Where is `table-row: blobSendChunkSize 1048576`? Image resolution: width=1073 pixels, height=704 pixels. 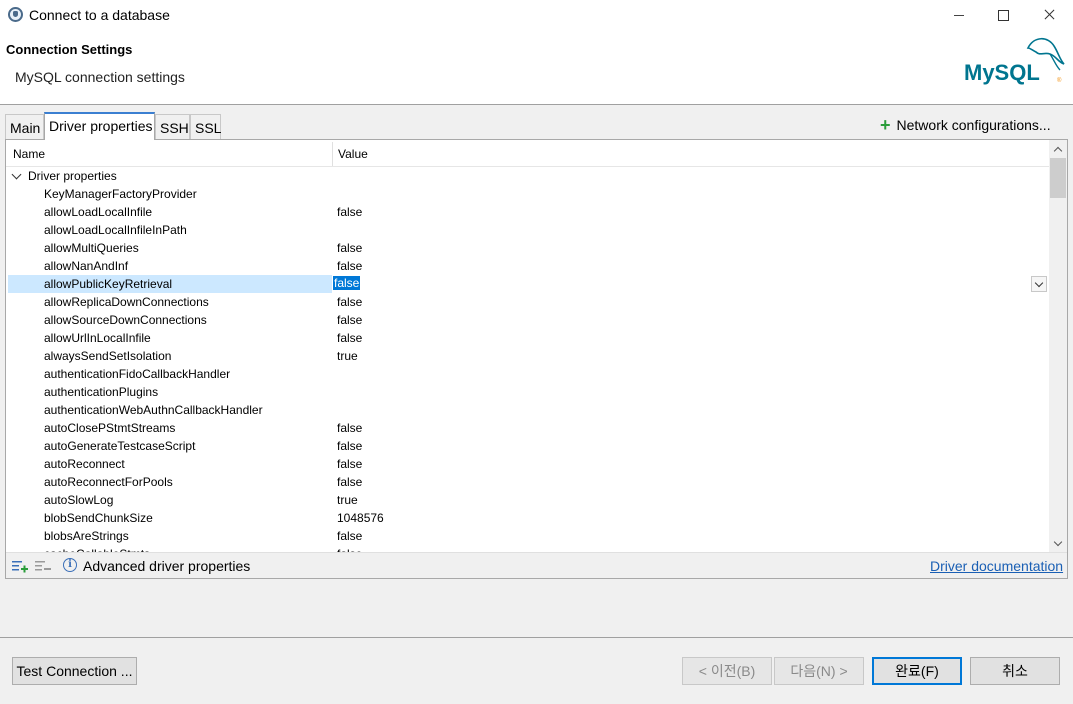 table-row: blobSendChunkSize 1048576 is located at coordinates (527, 518).